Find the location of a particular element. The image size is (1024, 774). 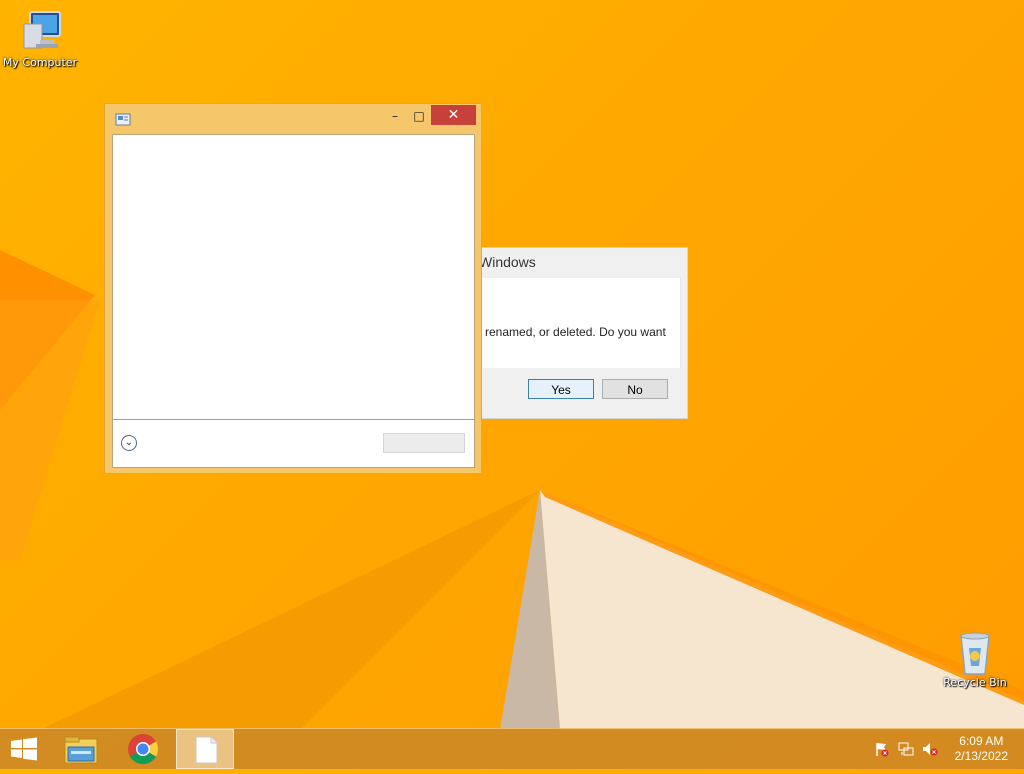

network-icon is located at coordinates (906, 749).